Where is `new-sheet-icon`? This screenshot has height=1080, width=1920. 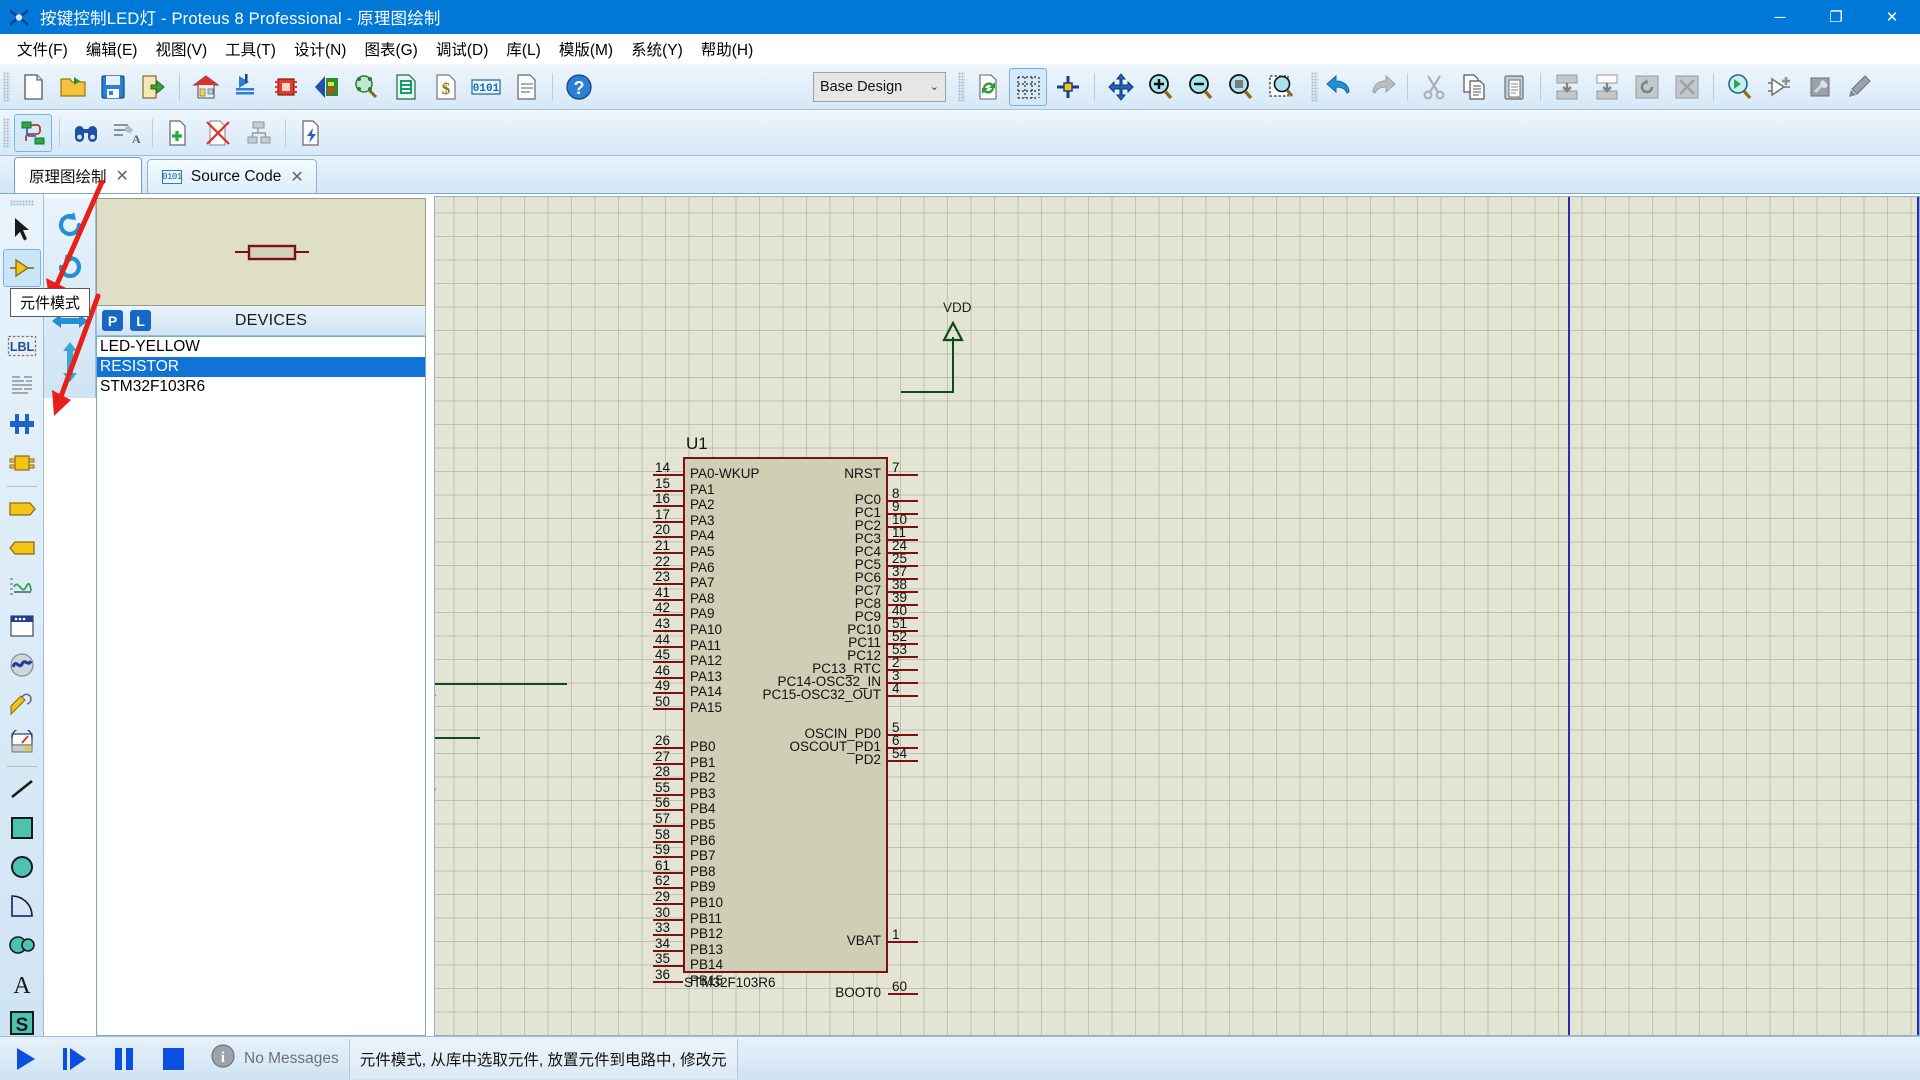
new-sheet-icon is located at coordinates (179, 133).